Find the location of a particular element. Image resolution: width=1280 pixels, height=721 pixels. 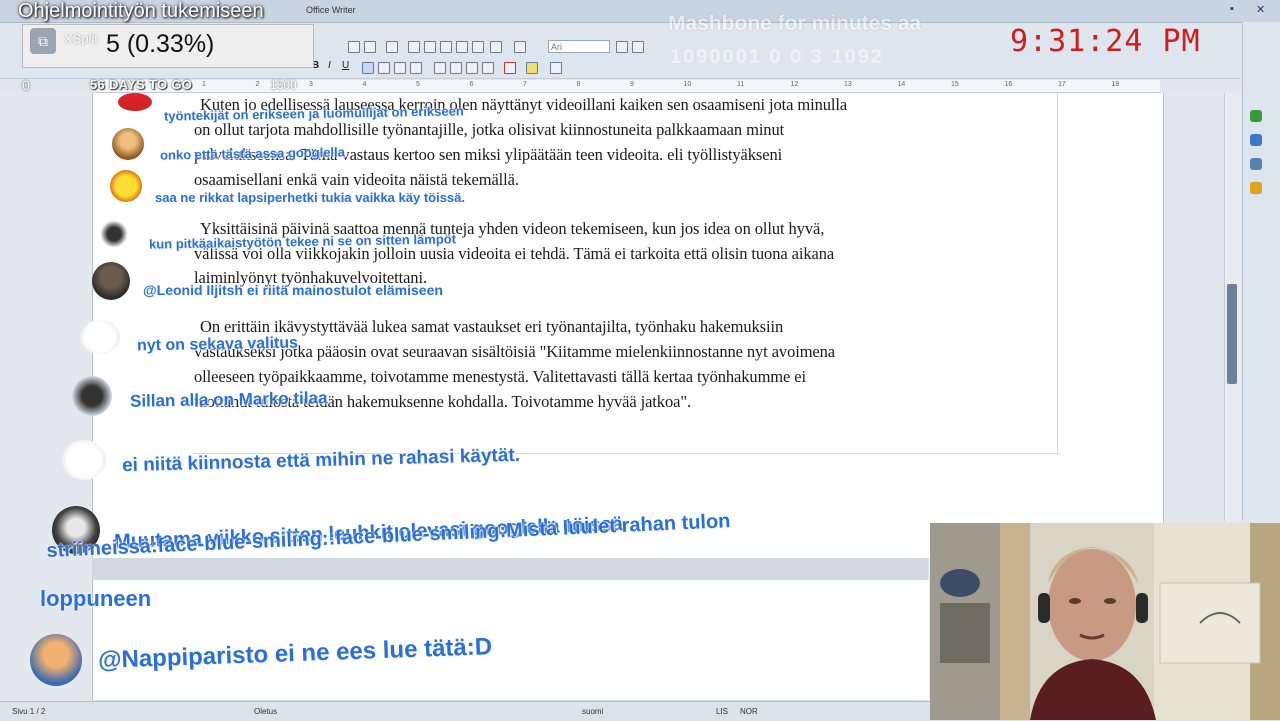

latest-follower-ticker: Mashbone for minutes aa is located at coordinates (795, 23).